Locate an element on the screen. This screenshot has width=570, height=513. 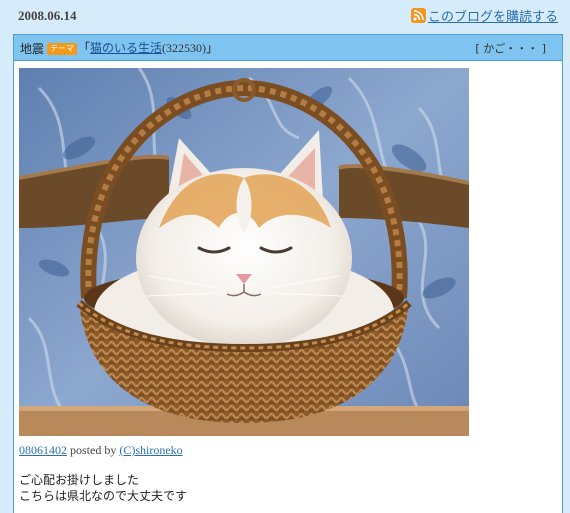
entry-header: 地震 テーマ 「猫のいる生活(322530)」 [ かご・・・ ] is located at coordinates (288, 48).